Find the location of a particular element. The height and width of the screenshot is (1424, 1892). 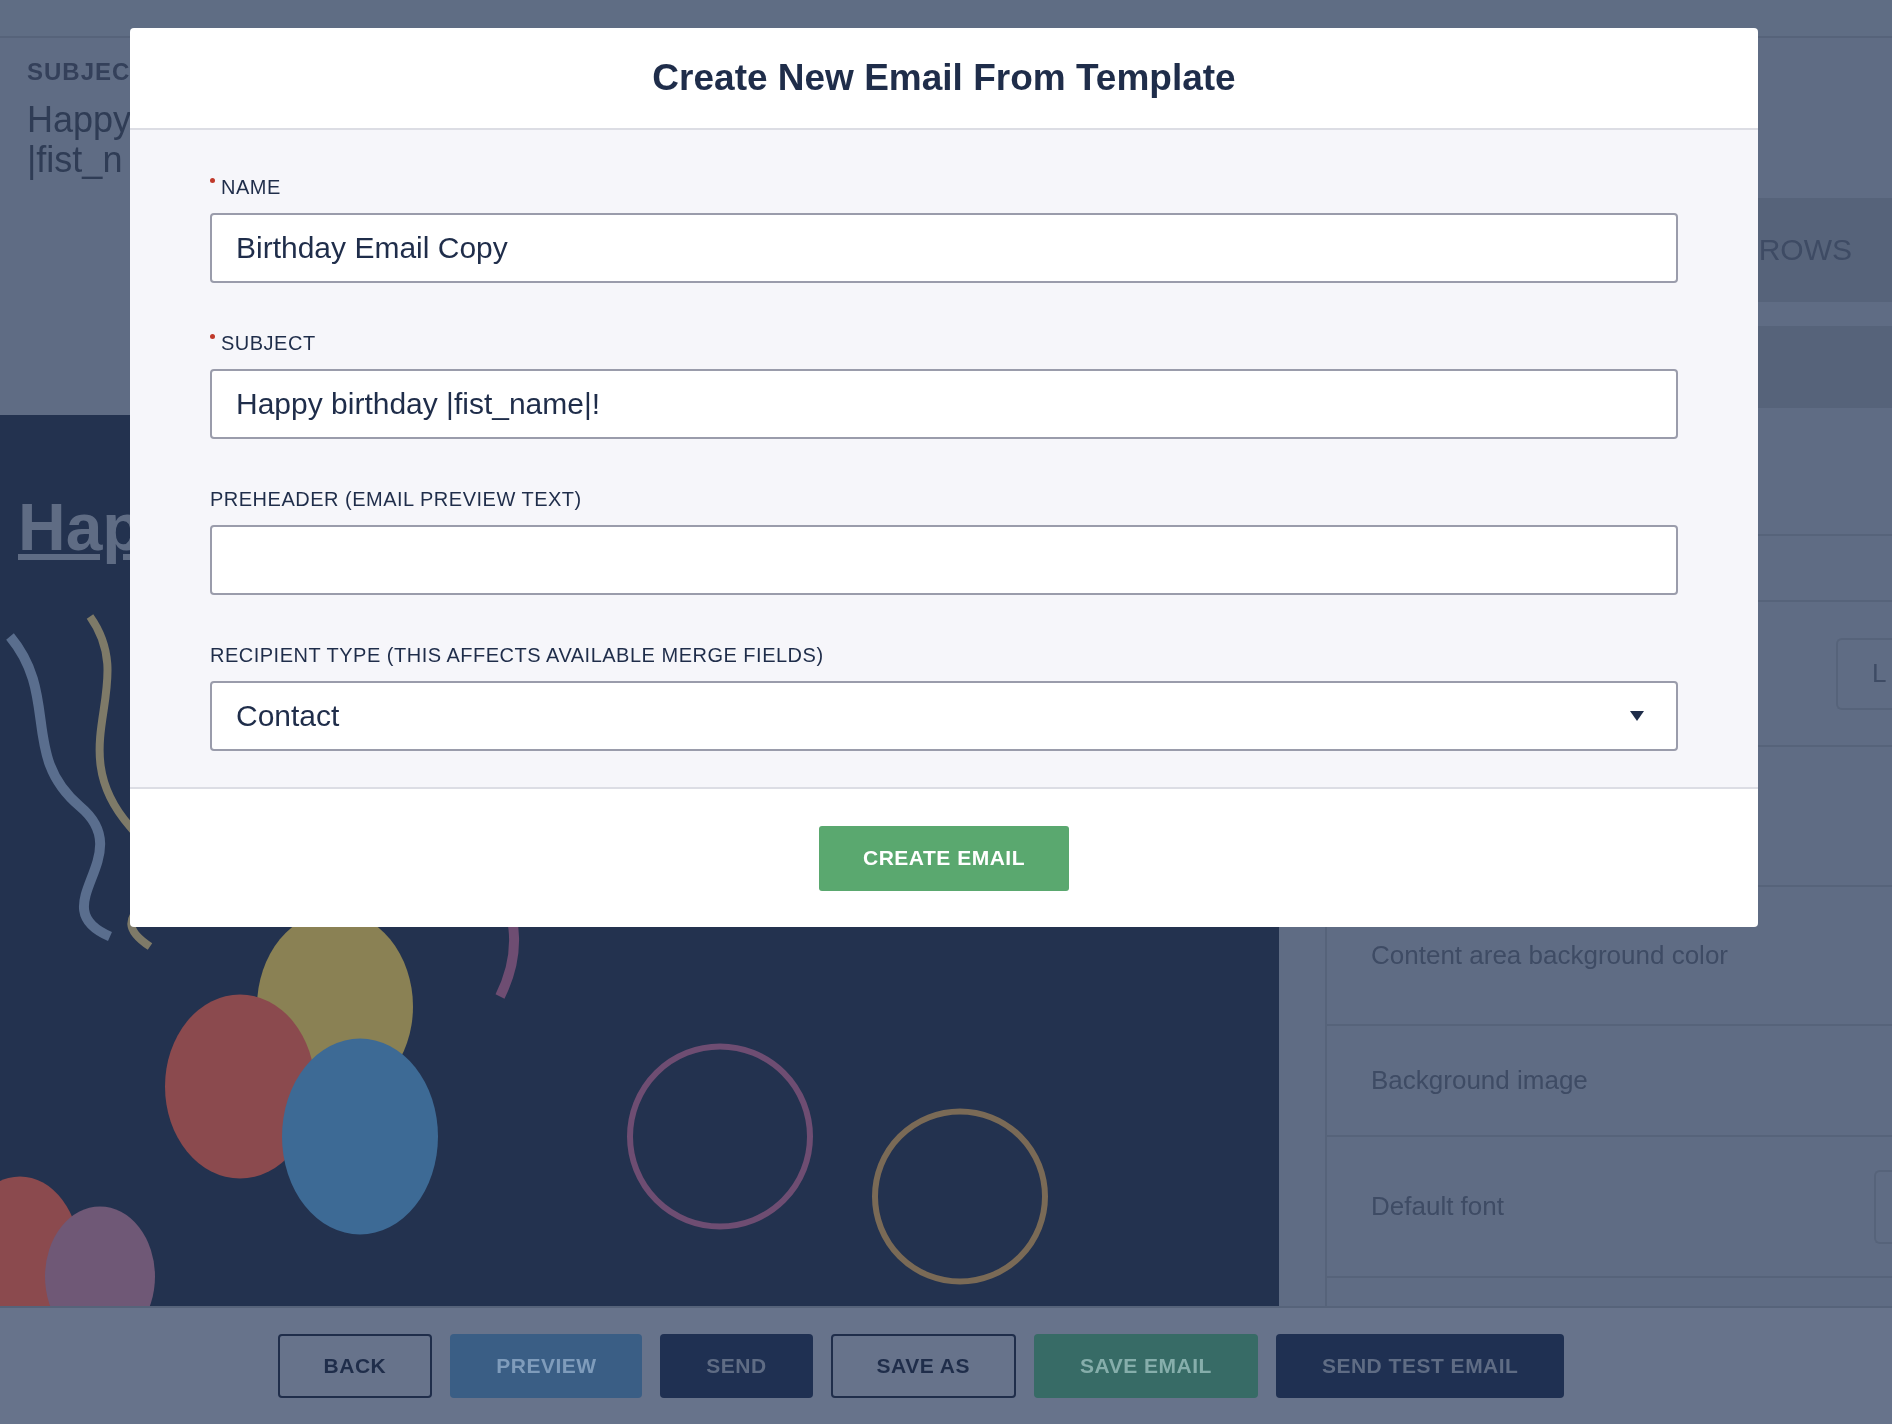

select-value: Contact is located at coordinates (288, 716).